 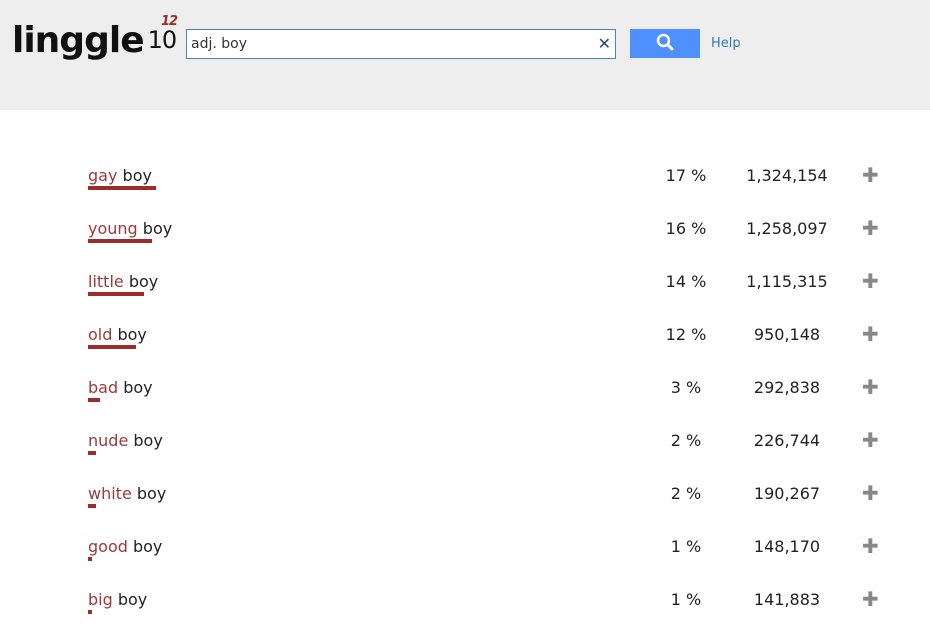 I want to click on result-word: white, so click(x=110, y=493).